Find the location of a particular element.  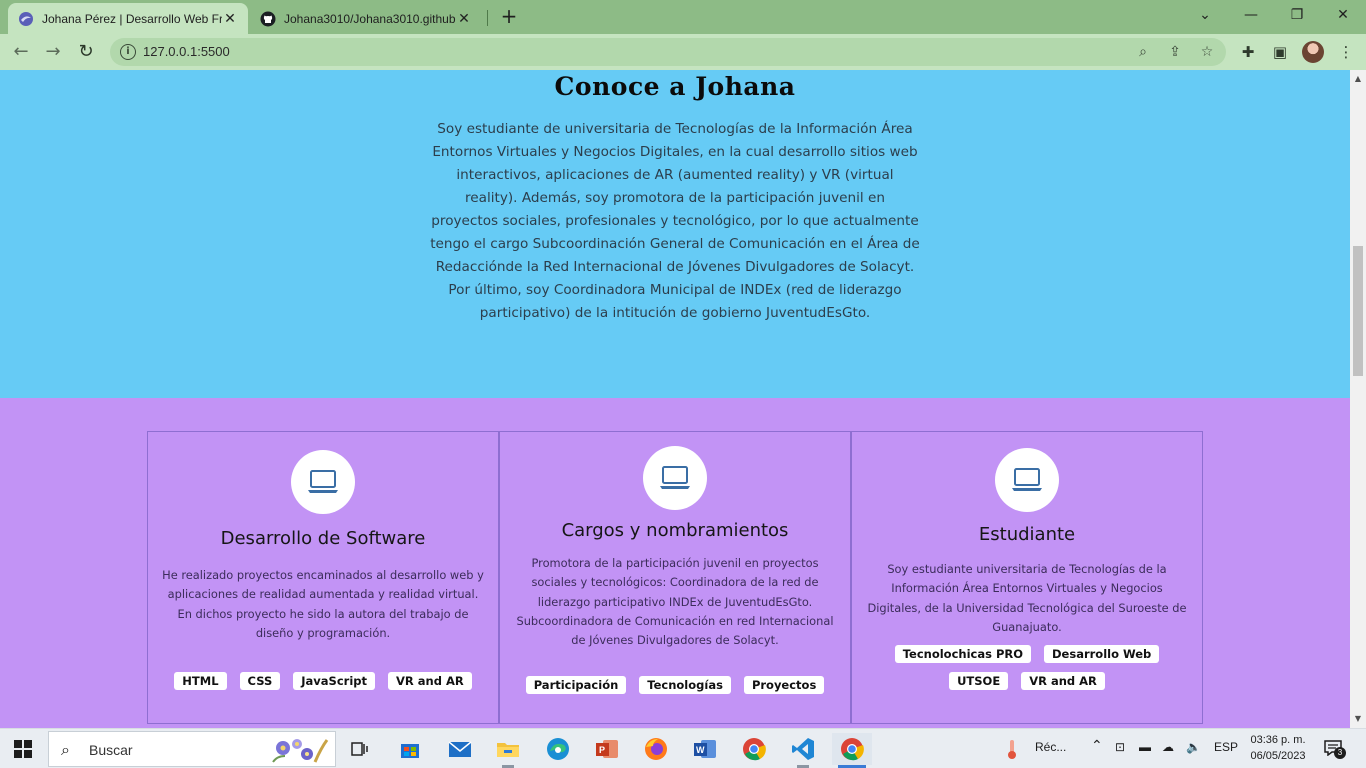

tag: Participación is located at coordinates (576, 685).